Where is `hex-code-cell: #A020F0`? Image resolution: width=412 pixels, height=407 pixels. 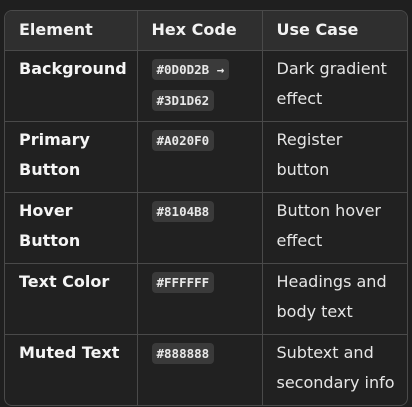 hex-code-cell: #A020F0 is located at coordinates (200, 157).